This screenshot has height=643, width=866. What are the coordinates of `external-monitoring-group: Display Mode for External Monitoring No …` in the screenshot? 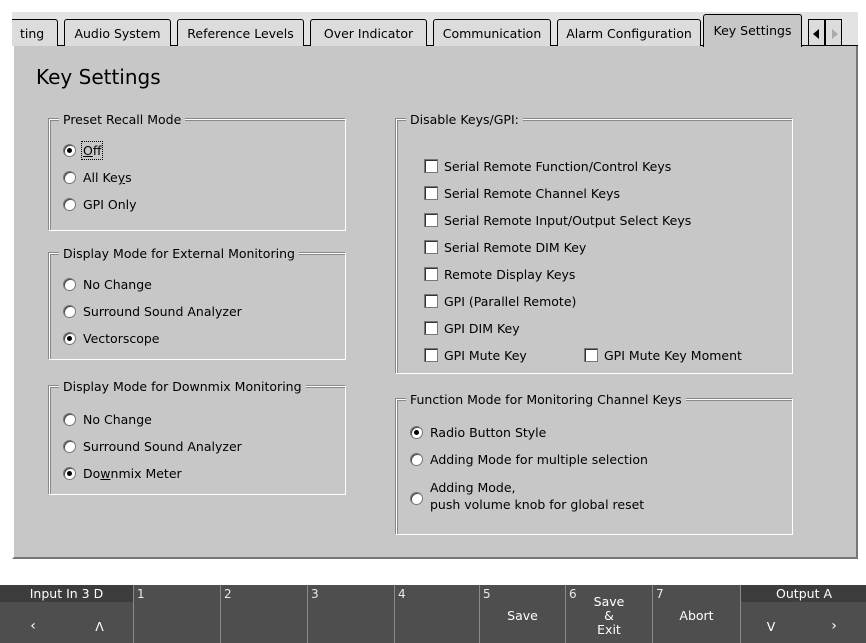 It's located at (197, 303).